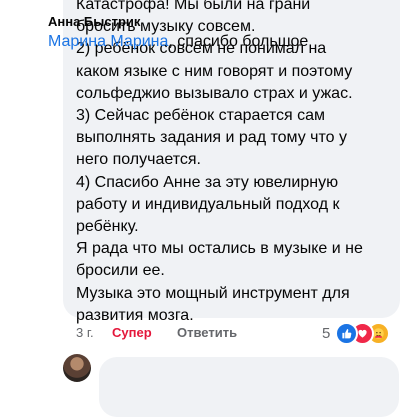 The width and height of the screenshot is (400, 417). I want to click on reply-comment, so click(231, 384).